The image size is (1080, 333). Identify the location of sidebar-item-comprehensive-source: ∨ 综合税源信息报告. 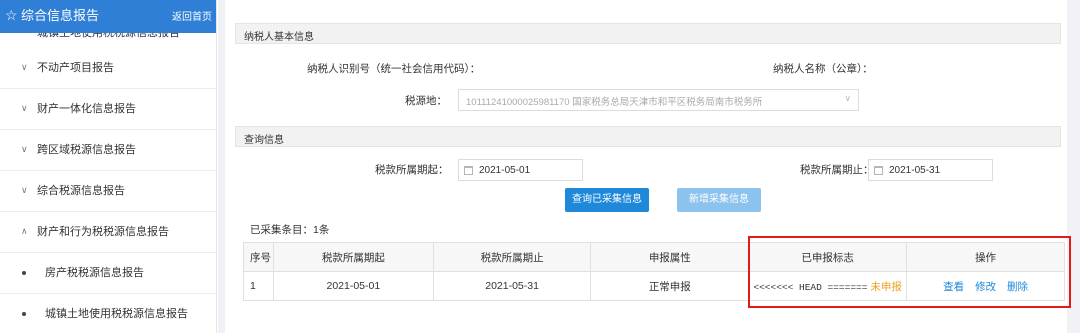
(108, 191).